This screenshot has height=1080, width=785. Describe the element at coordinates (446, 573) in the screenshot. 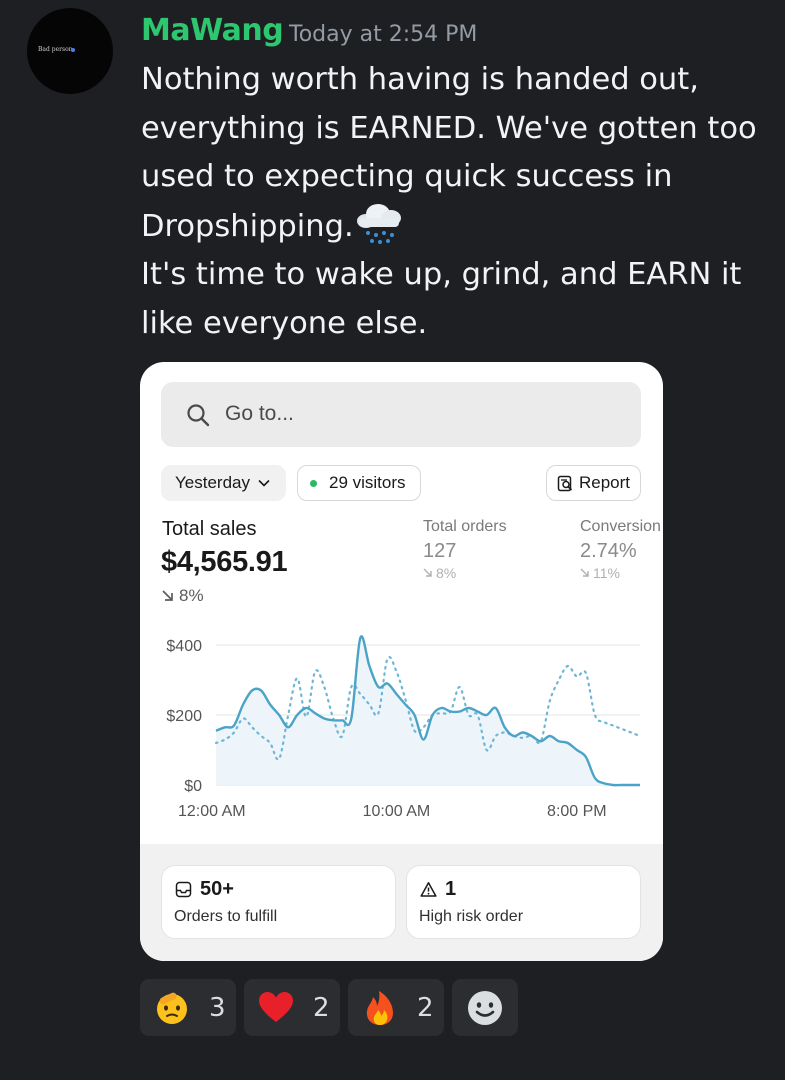

I see `total-orders-change-value: 8%` at that location.